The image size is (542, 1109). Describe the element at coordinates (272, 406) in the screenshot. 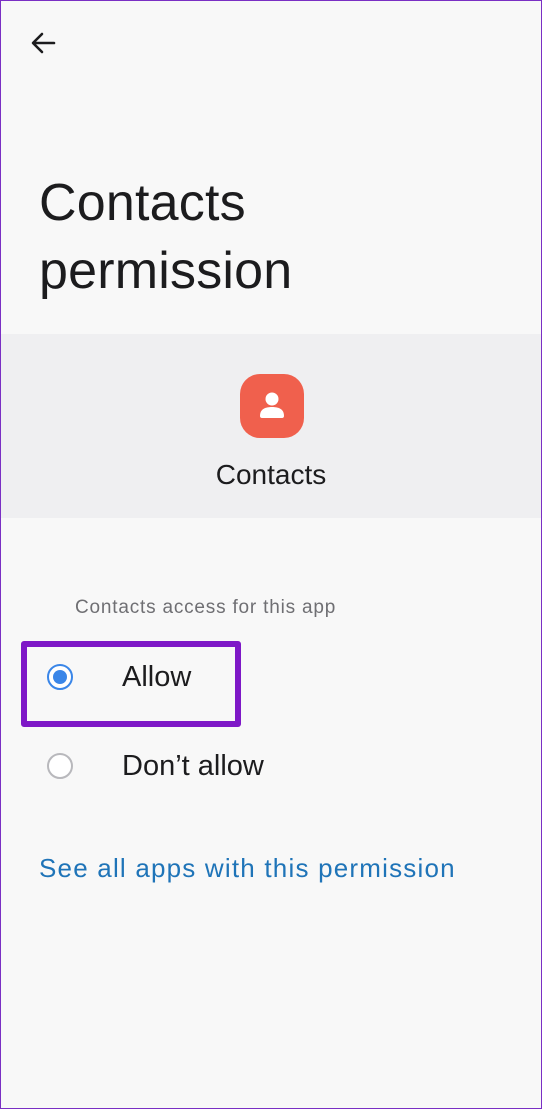

I see `contacts-person-icon` at that location.